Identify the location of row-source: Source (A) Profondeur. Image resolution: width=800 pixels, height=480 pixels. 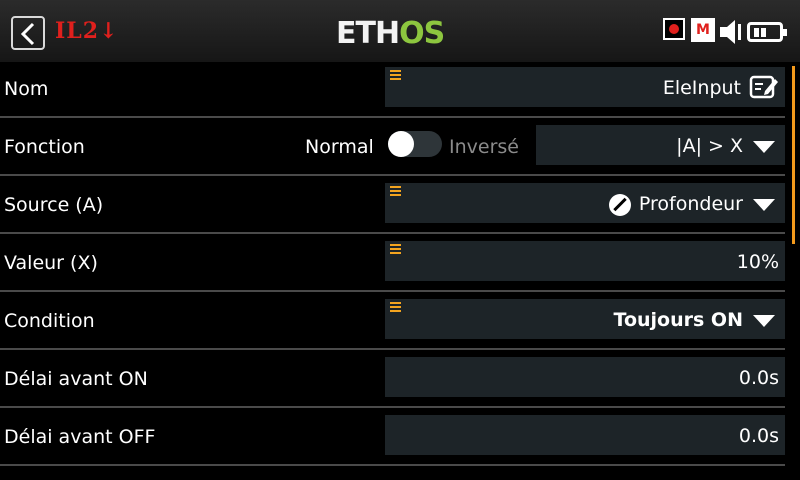
(392, 205).